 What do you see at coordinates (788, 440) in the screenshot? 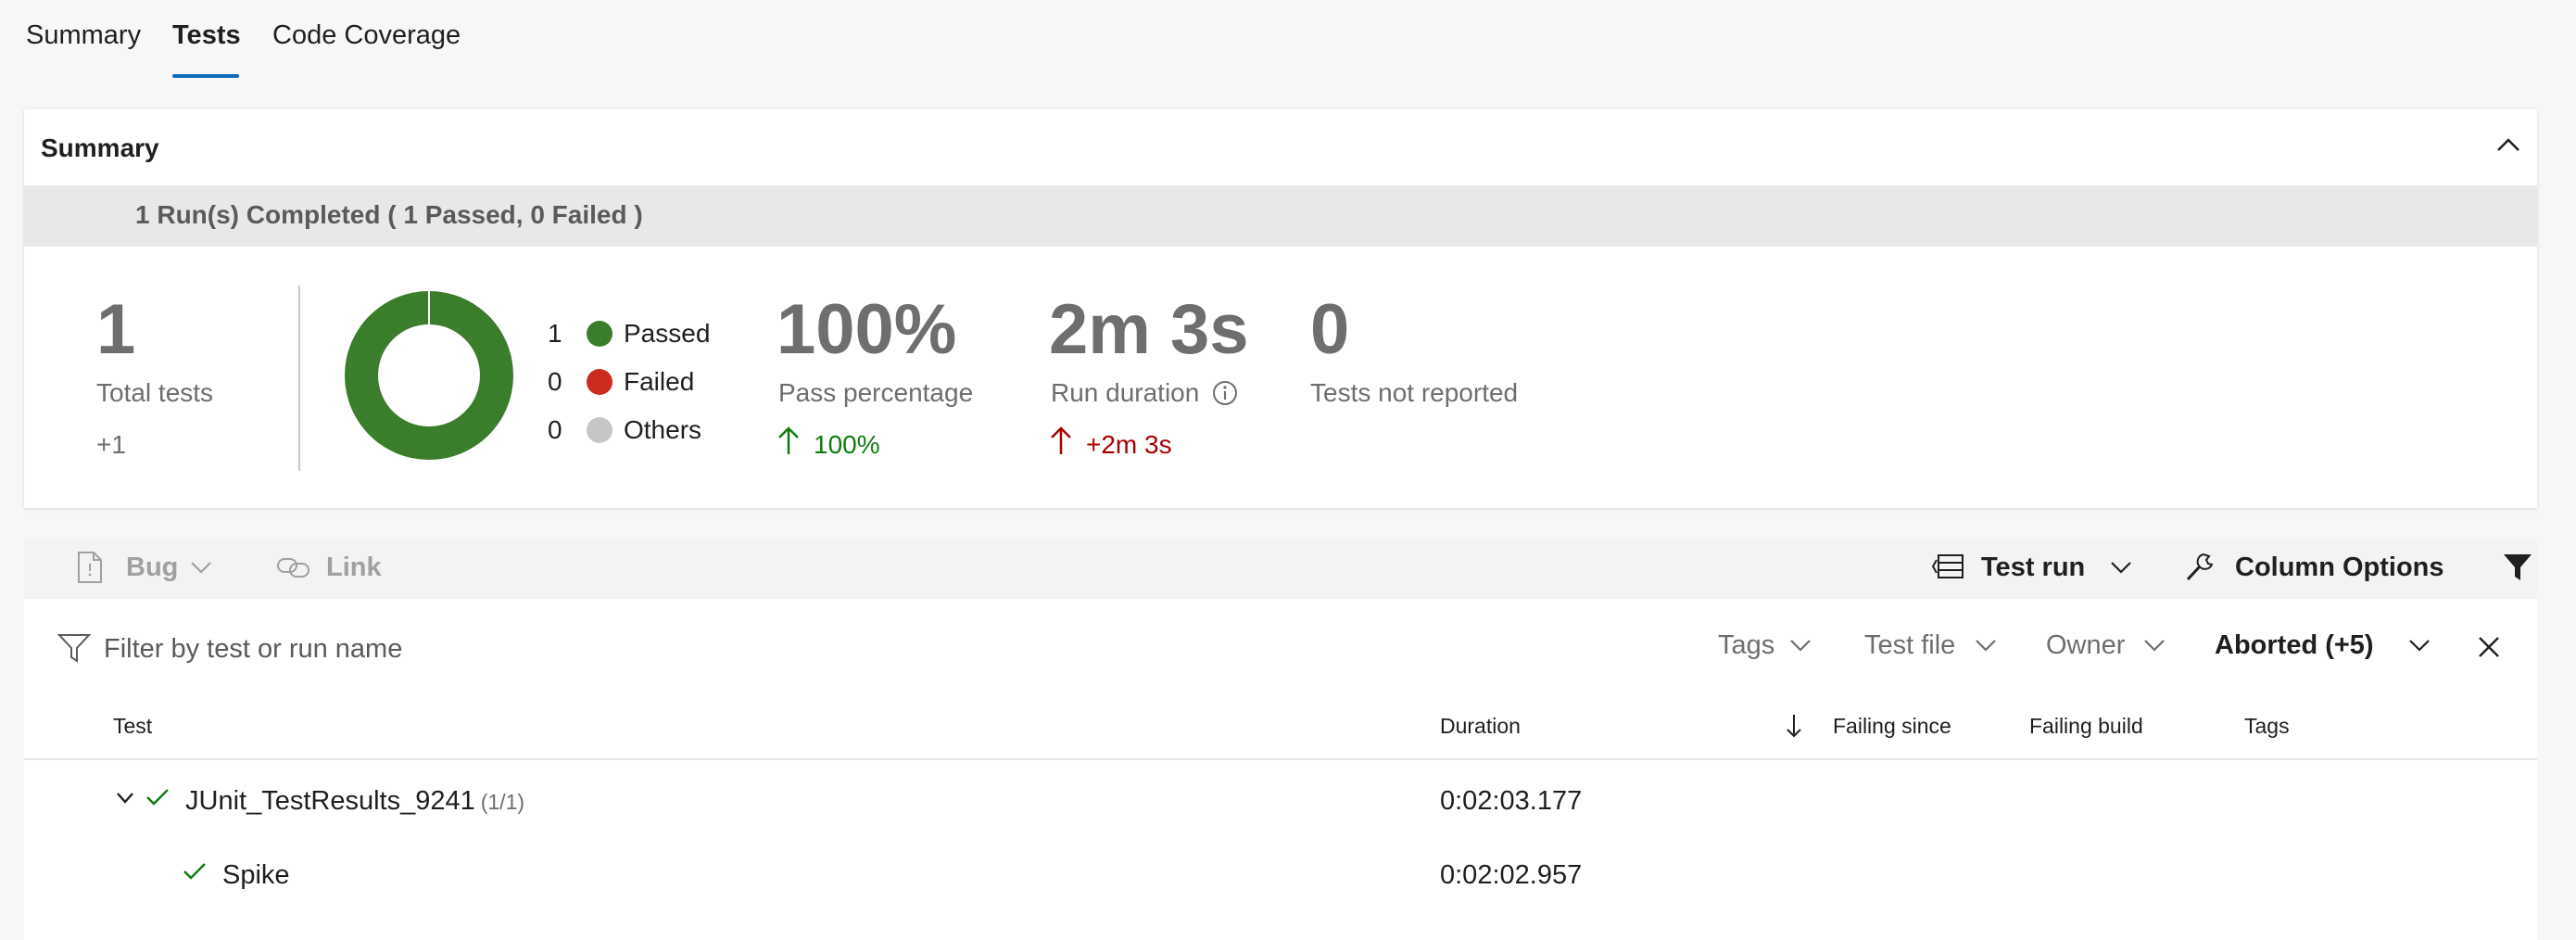
I see `arrow-up-green-icon` at bounding box center [788, 440].